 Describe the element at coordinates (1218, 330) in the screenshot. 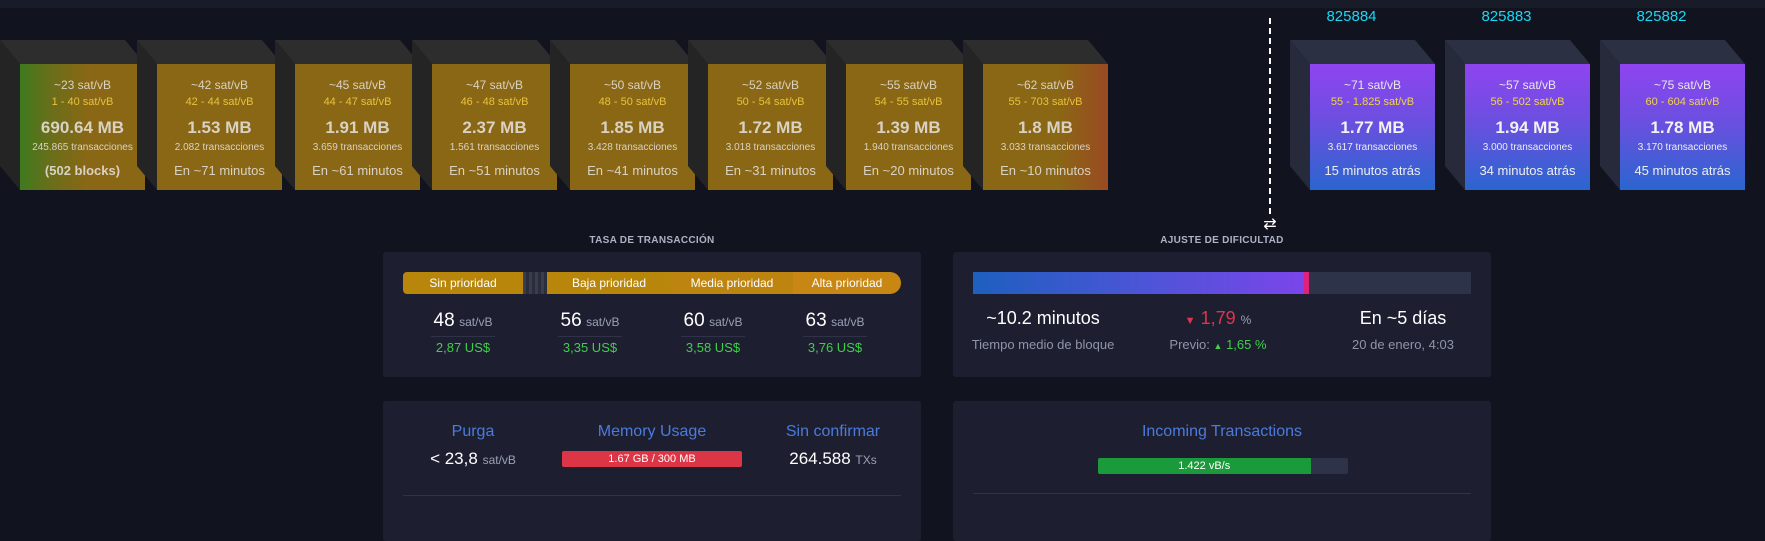

I see `difficulty-change: ▼ 1,79 % Previo: ▲ 1,65 %` at that location.